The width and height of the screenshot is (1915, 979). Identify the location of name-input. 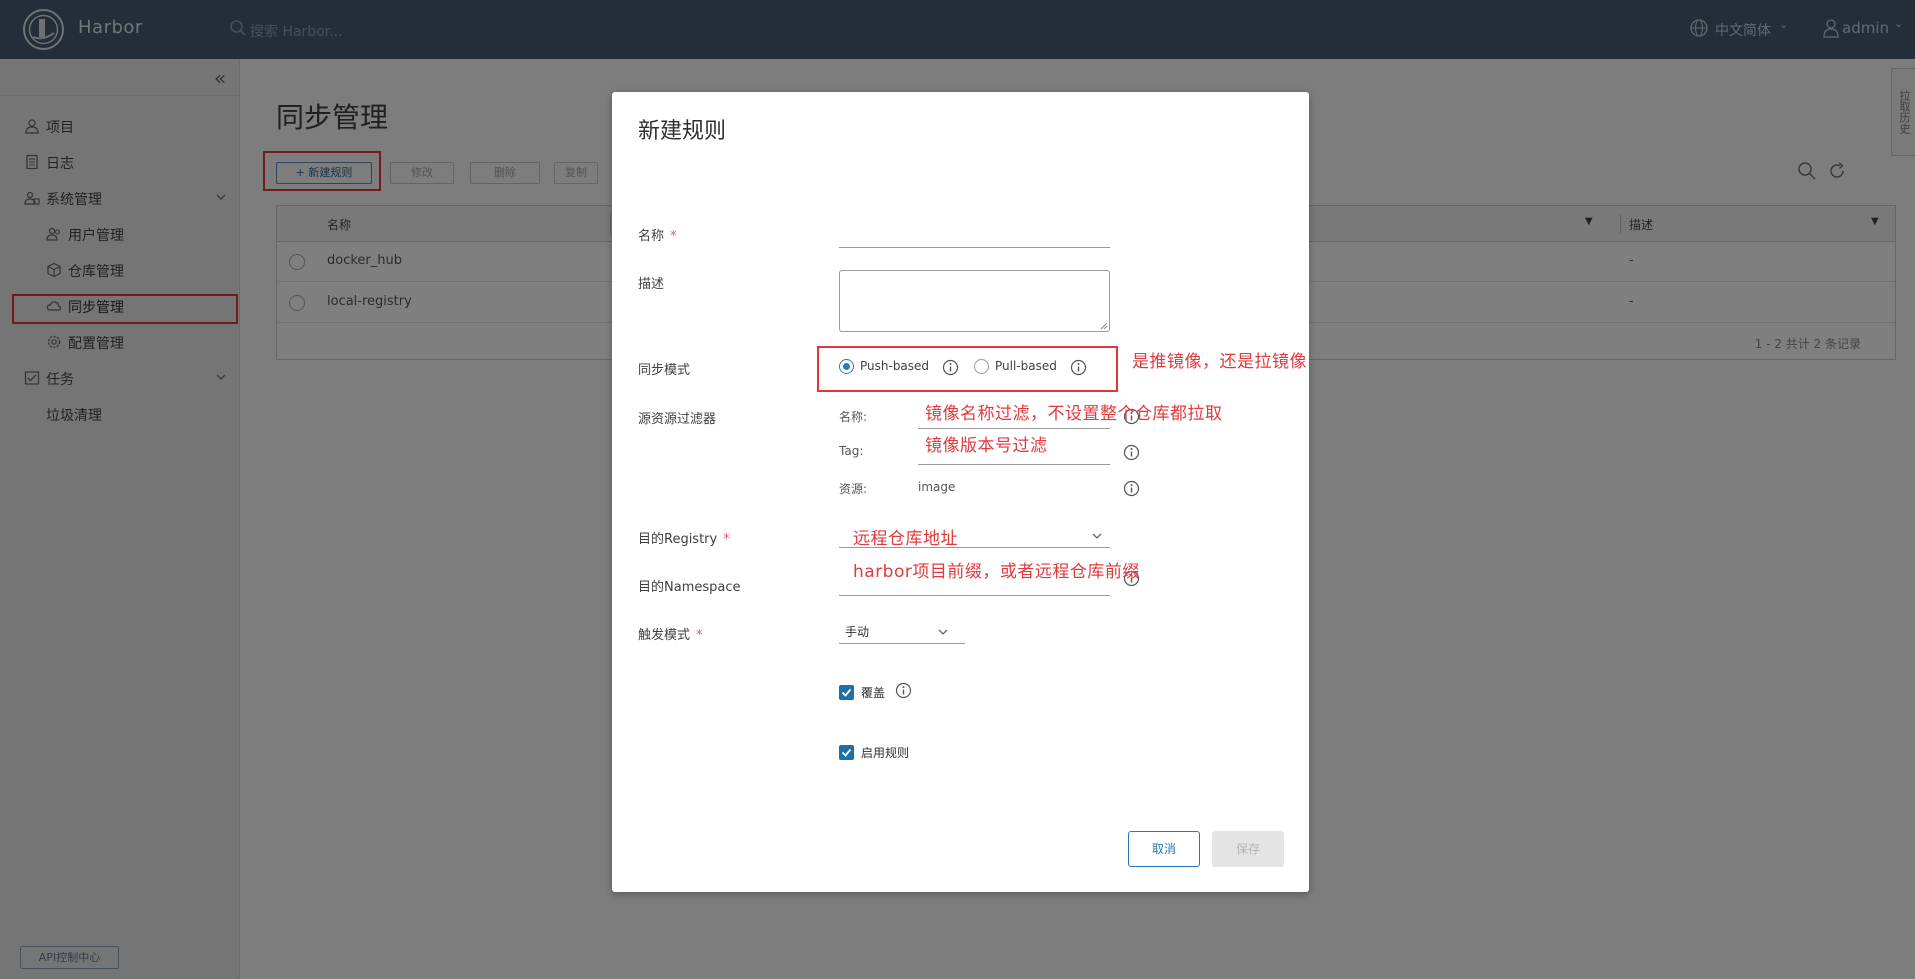
(974, 247).